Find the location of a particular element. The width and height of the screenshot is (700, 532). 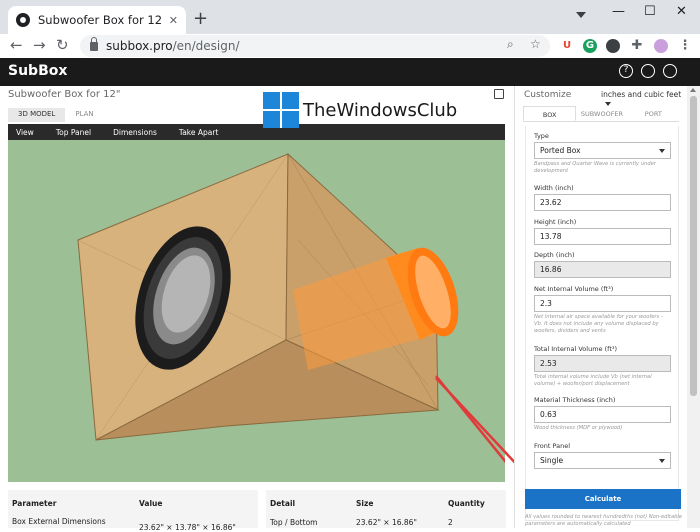

tab-box: BOX is located at coordinates (550, 113).